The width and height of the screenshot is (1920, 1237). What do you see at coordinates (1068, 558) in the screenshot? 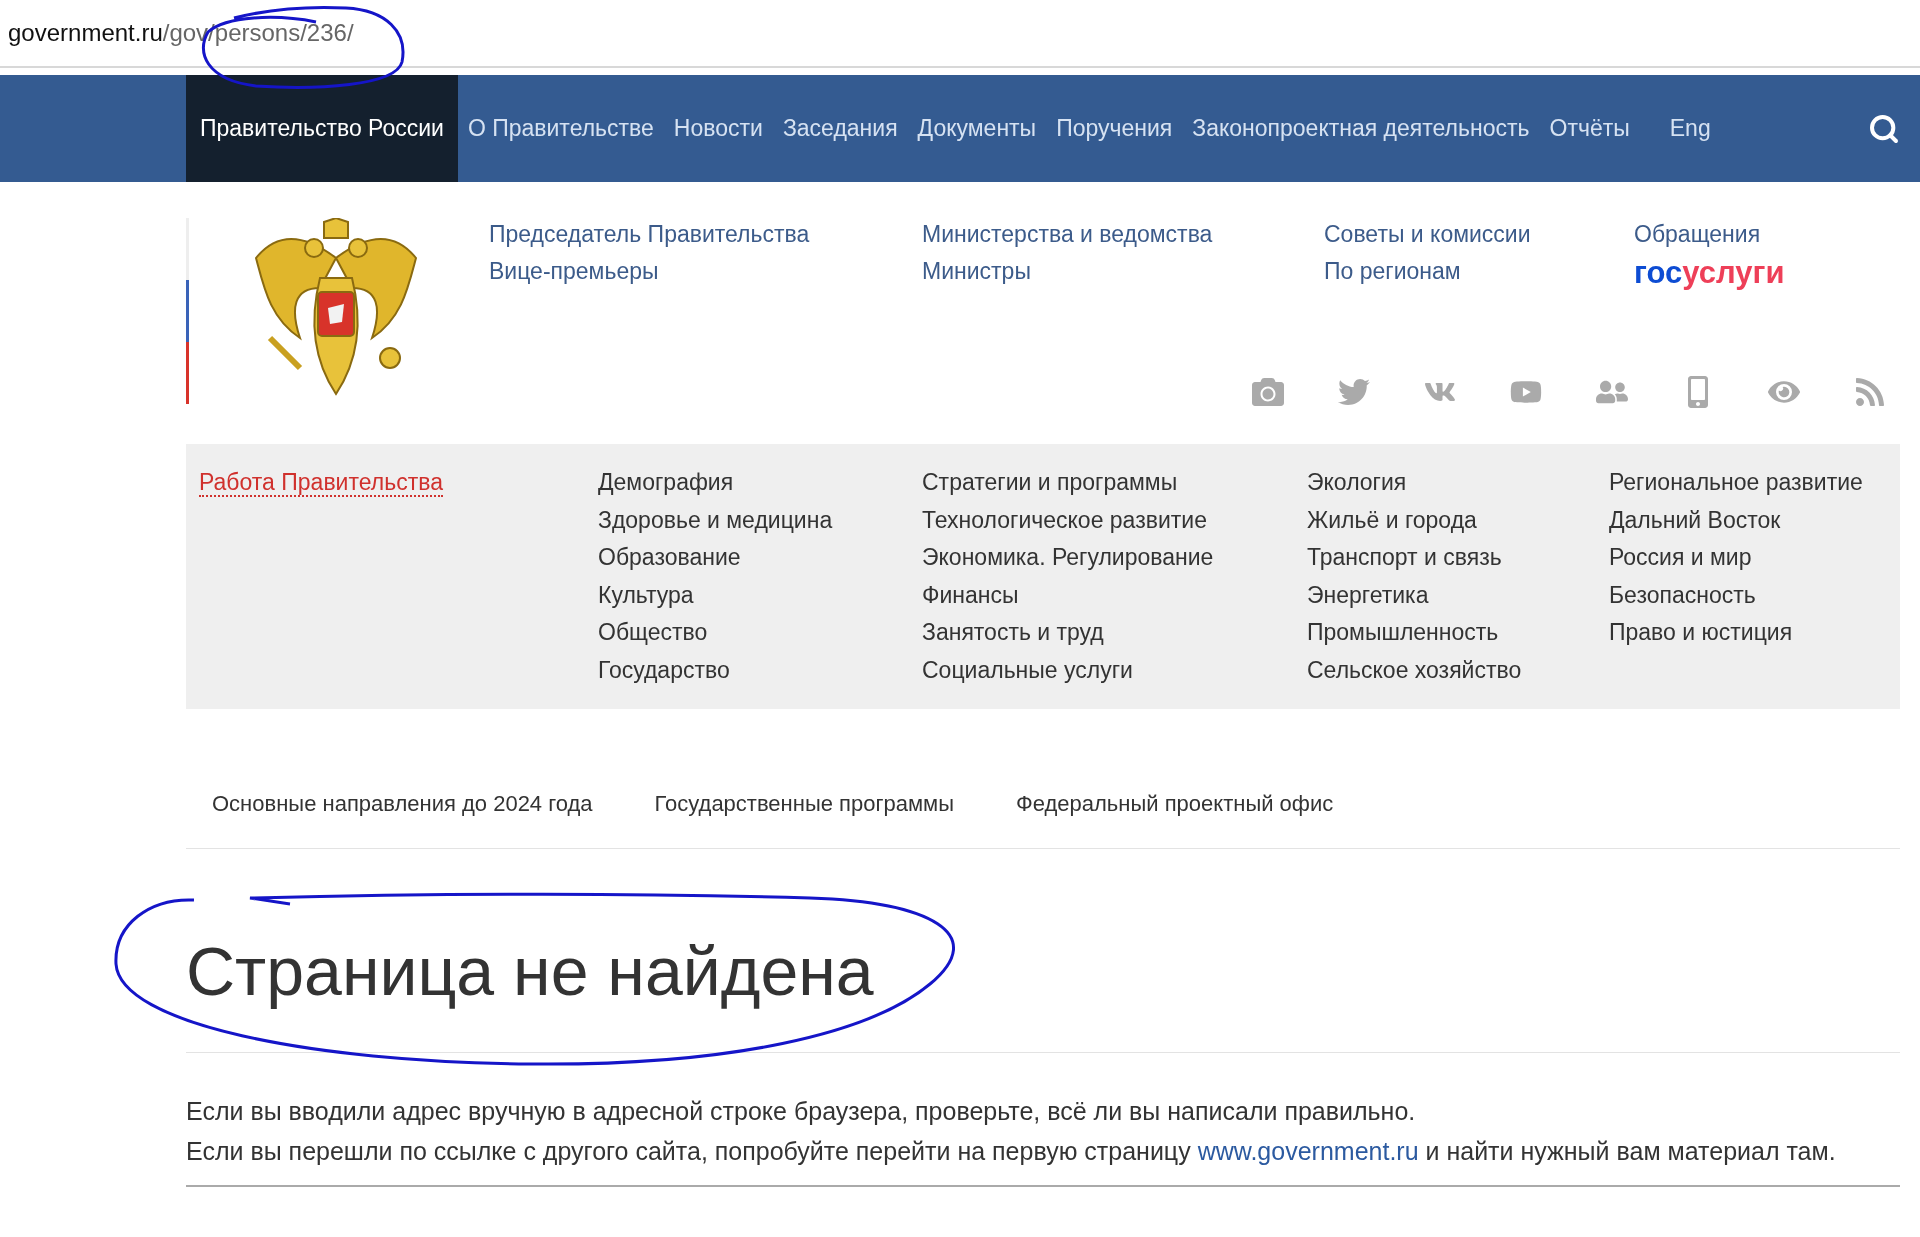
I see `topic-link: Экономика. Регулирование` at bounding box center [1068, 558].